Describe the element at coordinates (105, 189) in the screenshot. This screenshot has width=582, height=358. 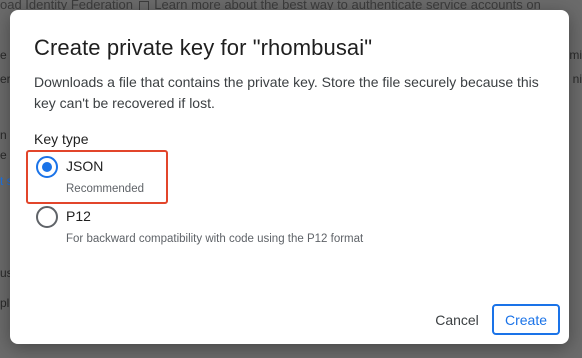
I see `json-option-sublabel: Recommended` at that location.